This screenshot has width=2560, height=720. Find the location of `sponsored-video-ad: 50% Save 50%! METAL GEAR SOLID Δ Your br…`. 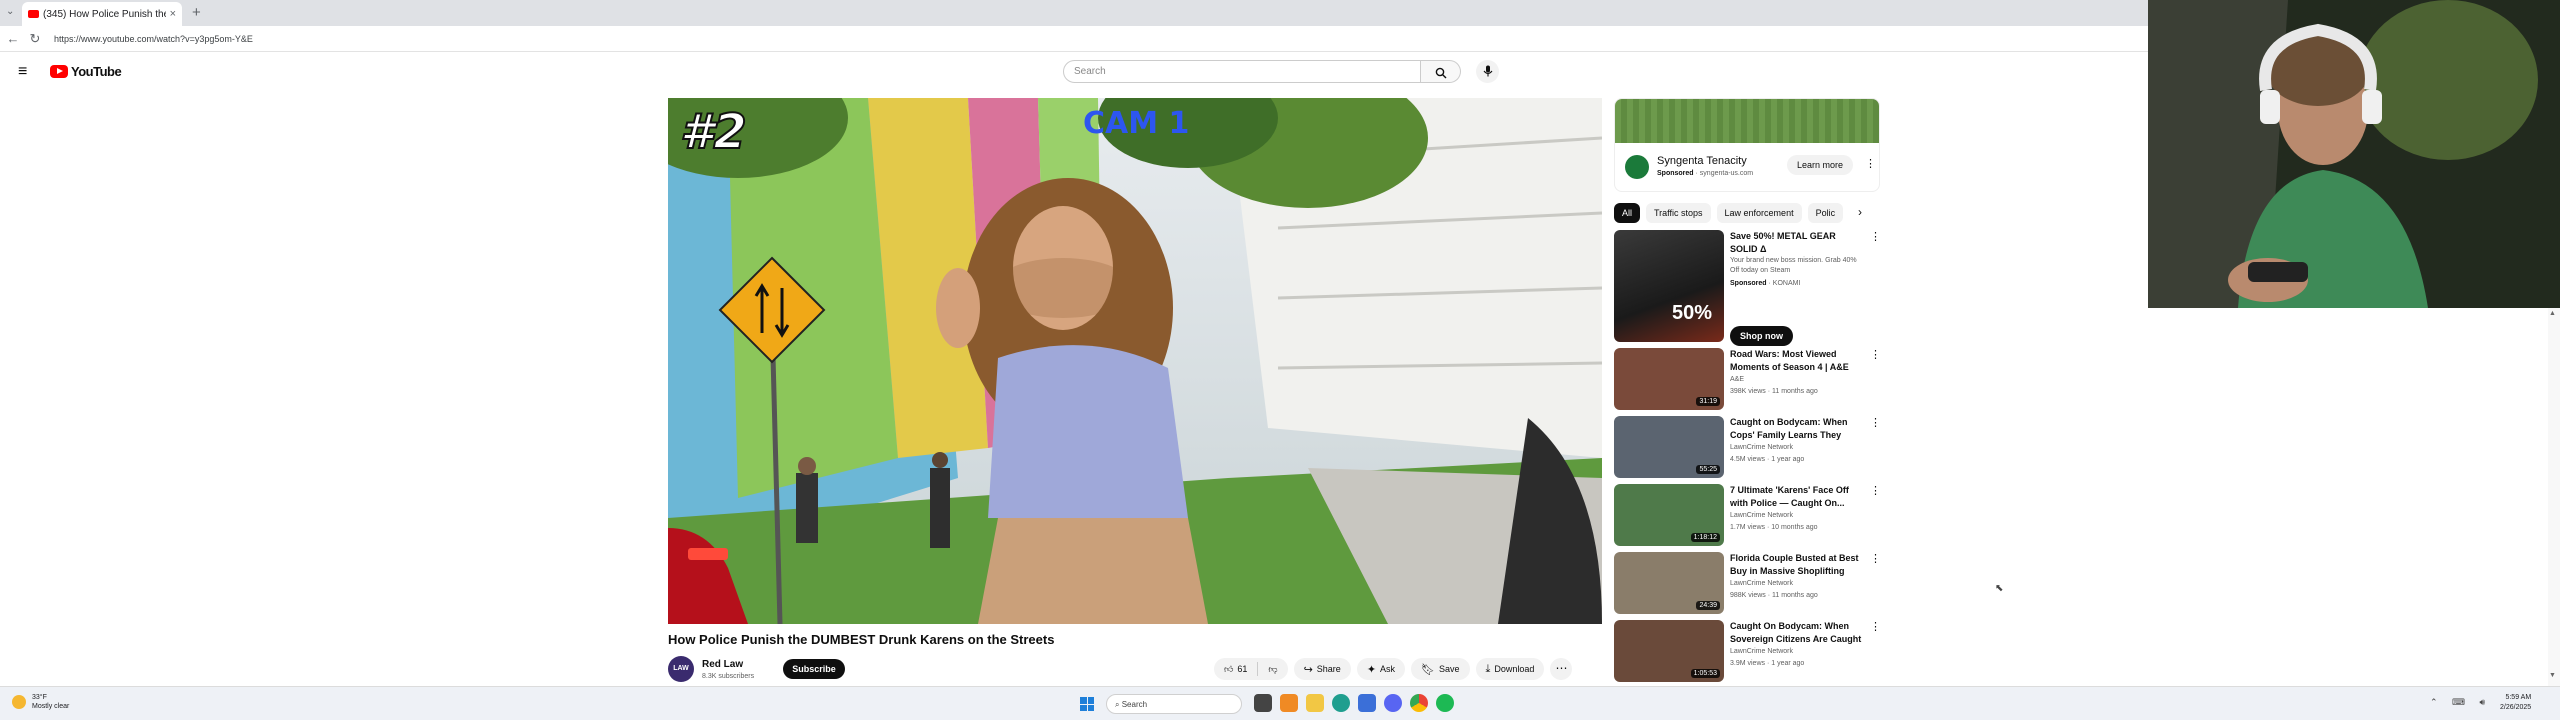

sponsored-video-ad: 50% Save 50%! METAL GEAR SOLID Δ Your br… is located at coordinates (1747, 290).